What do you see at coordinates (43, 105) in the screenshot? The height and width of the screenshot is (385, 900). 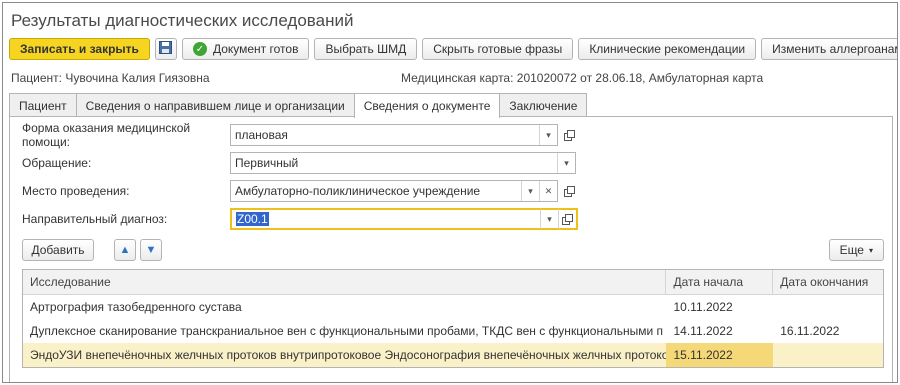 I see `tab-patient: Пациент` at bounding box center [43, 105].